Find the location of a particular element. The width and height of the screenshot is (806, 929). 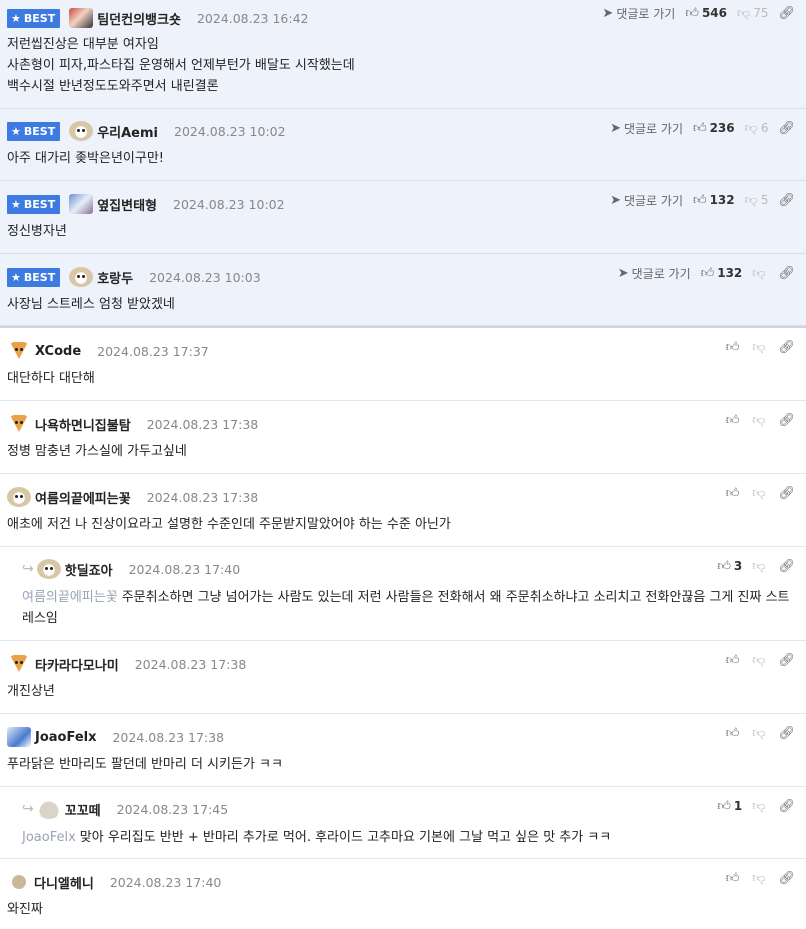

comment-header: ★ BEST 호랑두 2024.08.23 10:03 is located at coordinates (134, 277).